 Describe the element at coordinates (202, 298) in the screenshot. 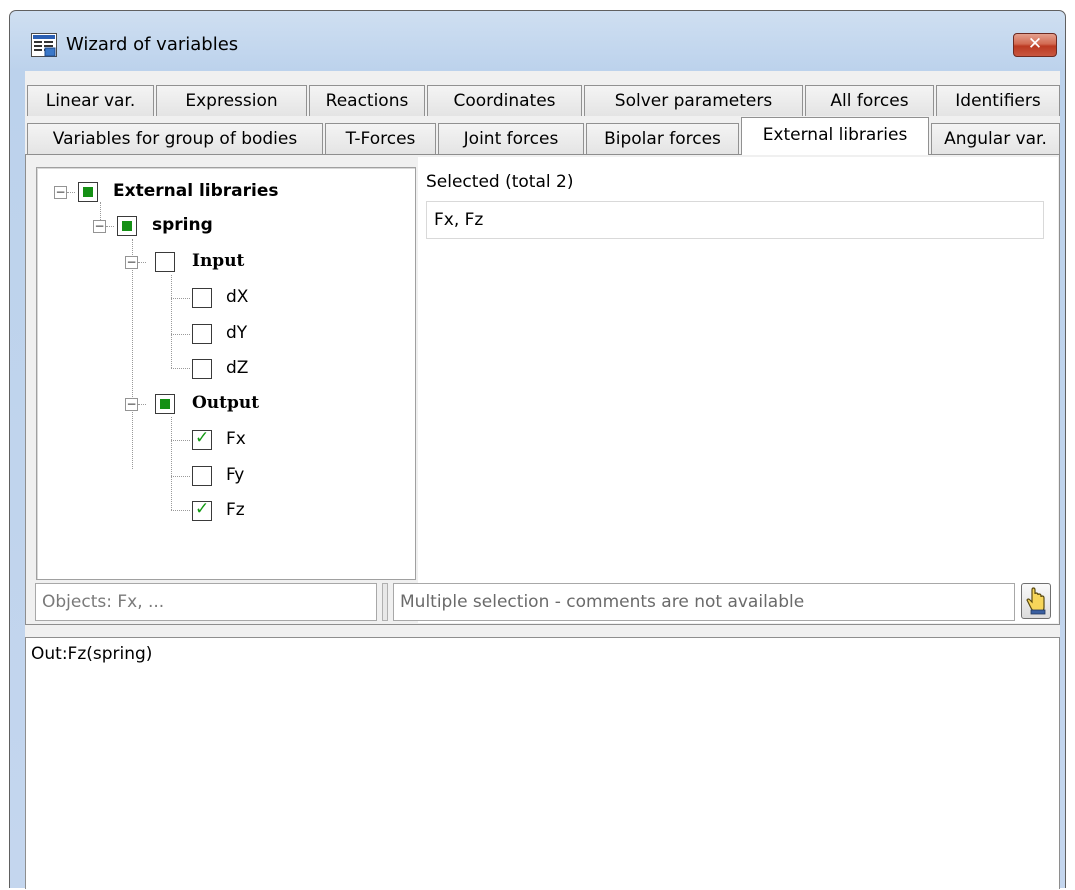

I see `tree-checkbox-dx` at that location.